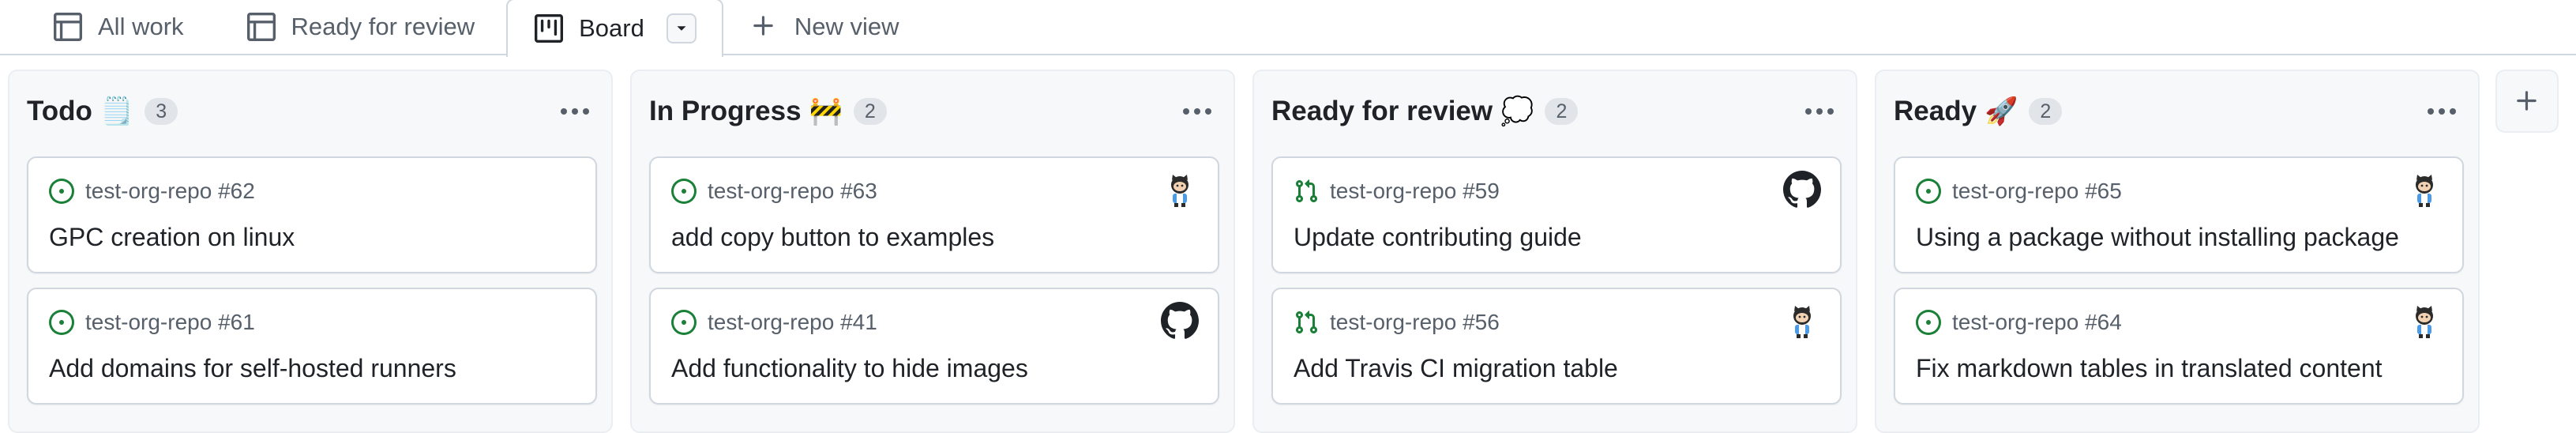 Image resolution: width=2576 pixels, height=433 pixels. Describe the element at coordinates (2037, 322) in the screenshot. I see `card-repo-ref: test-org-repo #64` at that location.